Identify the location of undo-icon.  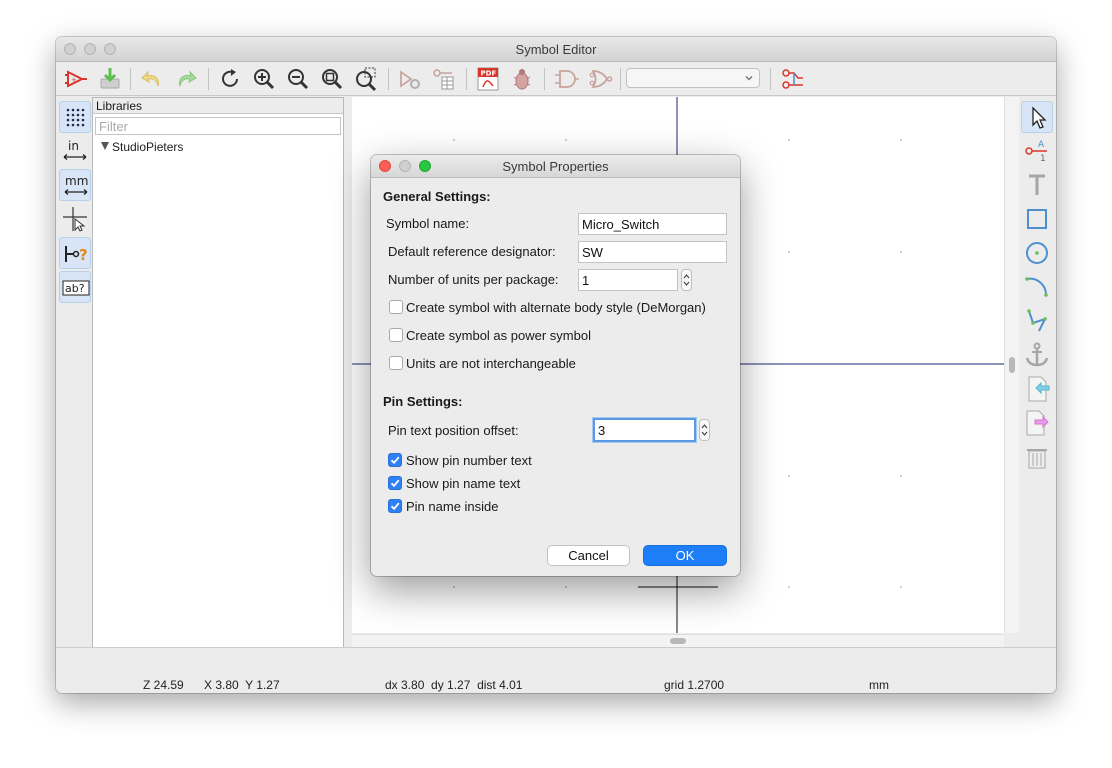
(152, 79).